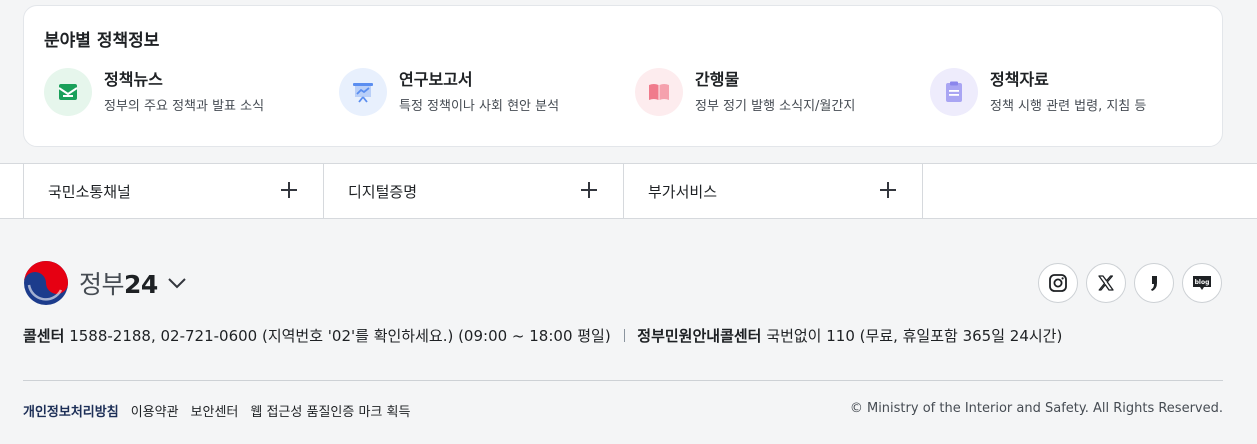  I want to click on taegeuk-logo-icon, so click(46, 283).